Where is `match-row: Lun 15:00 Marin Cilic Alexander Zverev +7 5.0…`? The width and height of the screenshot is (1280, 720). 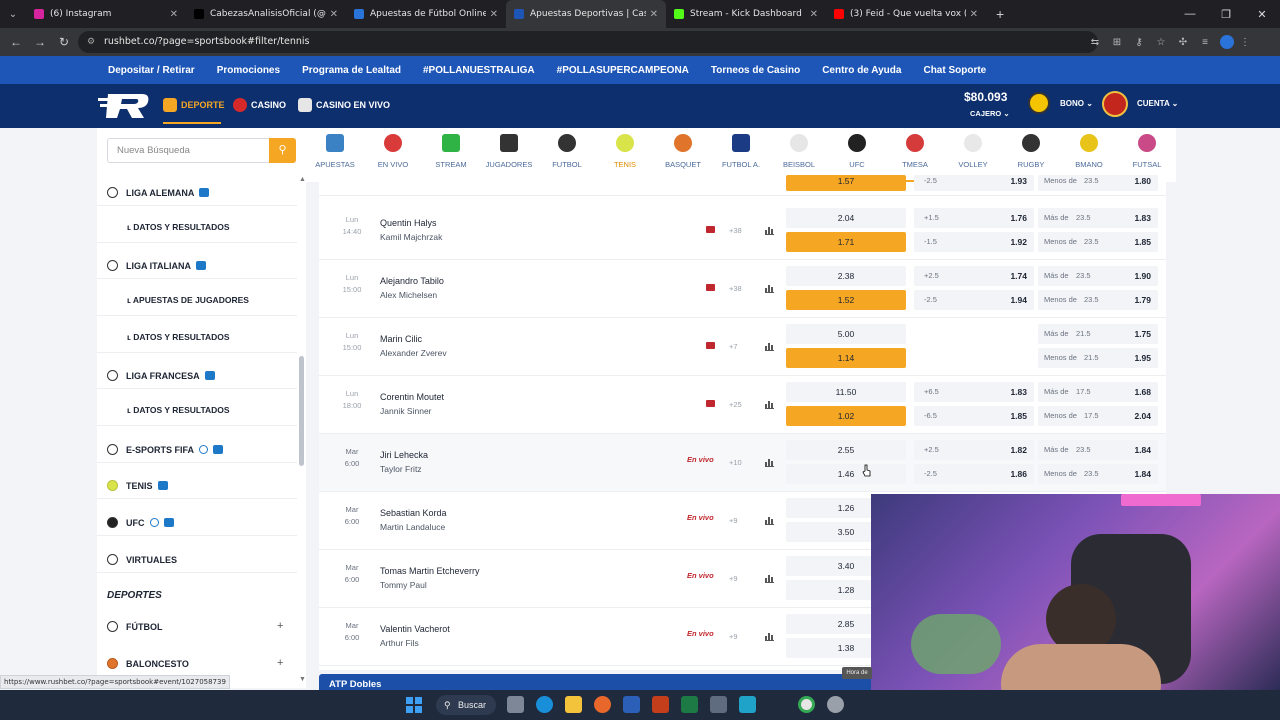 match-row: Lun 15:00 Marin Cilic Alexander Zverev +7 5.0… is located at coordinates (742, 347).